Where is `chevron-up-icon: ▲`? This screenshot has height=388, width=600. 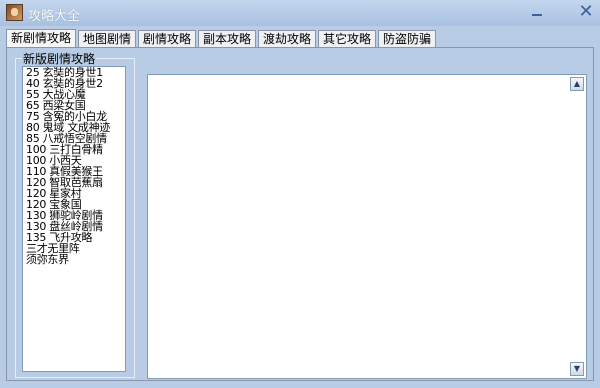 chevron-up-icon: ▲ is located at coordinates (577, 84).